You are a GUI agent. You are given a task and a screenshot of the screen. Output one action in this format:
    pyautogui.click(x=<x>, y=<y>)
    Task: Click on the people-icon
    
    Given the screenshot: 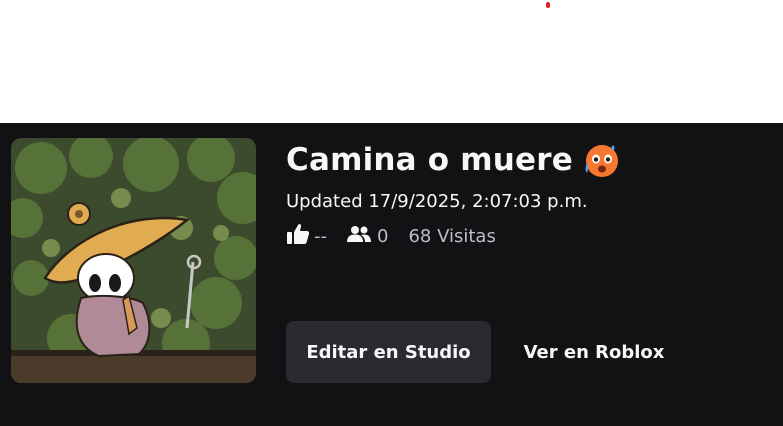 What is the action you would take?
    pyautogui.click(x=359, y=236)
    